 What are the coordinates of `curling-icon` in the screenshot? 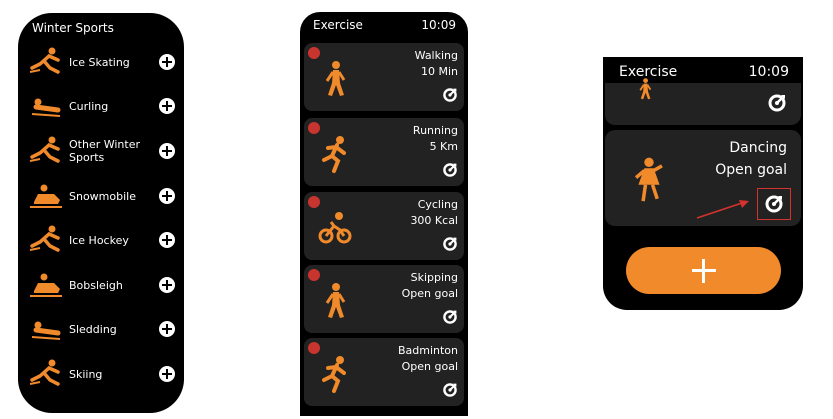 It's located at (46, 106).